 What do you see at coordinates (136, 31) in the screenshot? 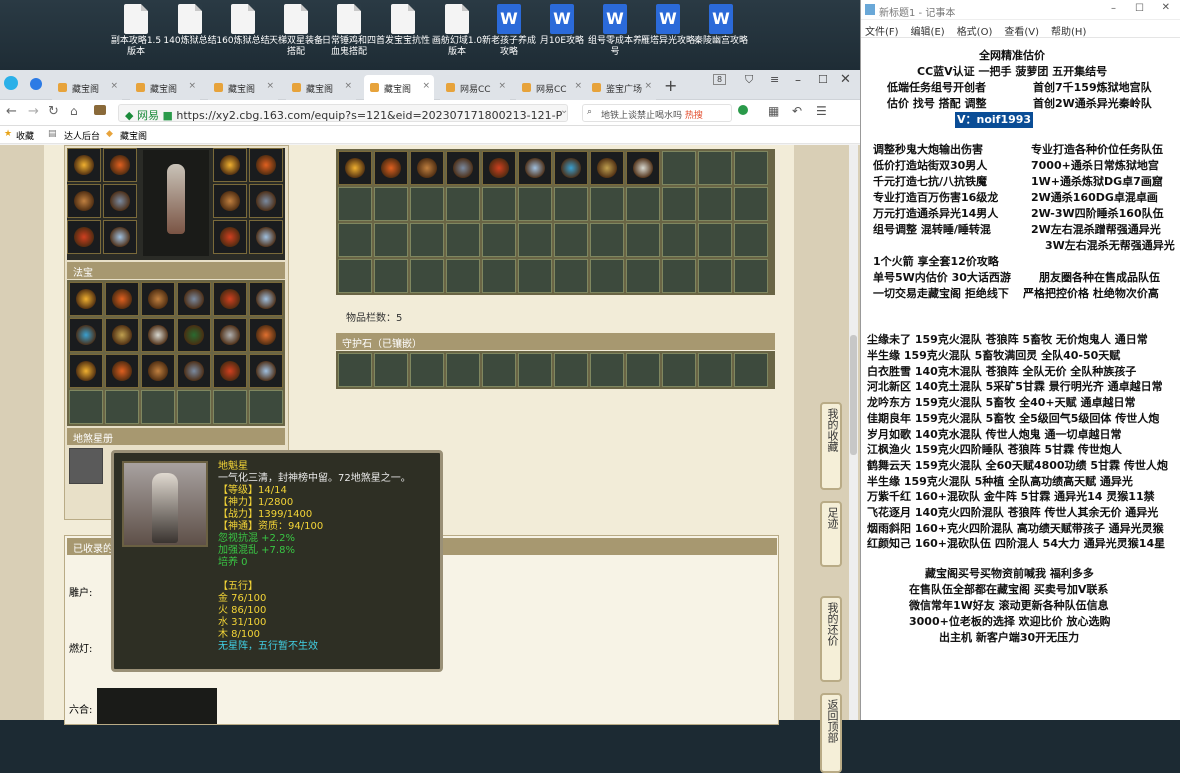
I see `desktop-icon: 副本攻略1.5版本` at bounding box center [136, 31].